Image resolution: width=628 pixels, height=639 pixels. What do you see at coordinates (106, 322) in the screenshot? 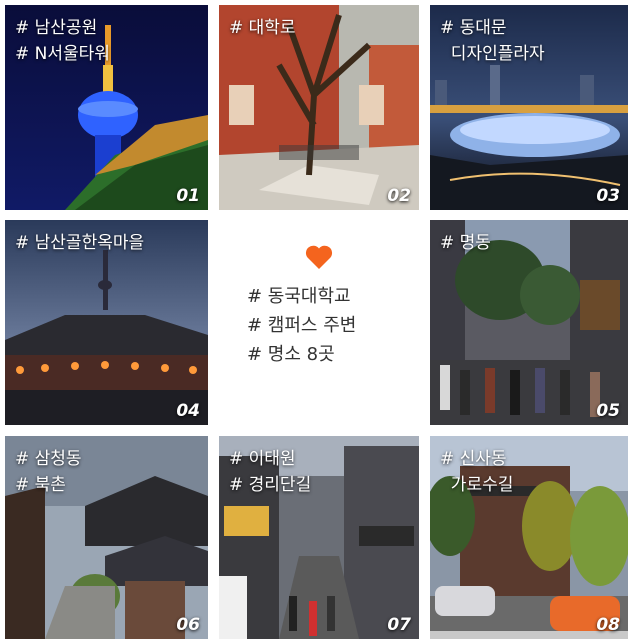
I see `tile-namsangol-hanok: # 남산골한옥마을 04` at bounding box center [106, 322].